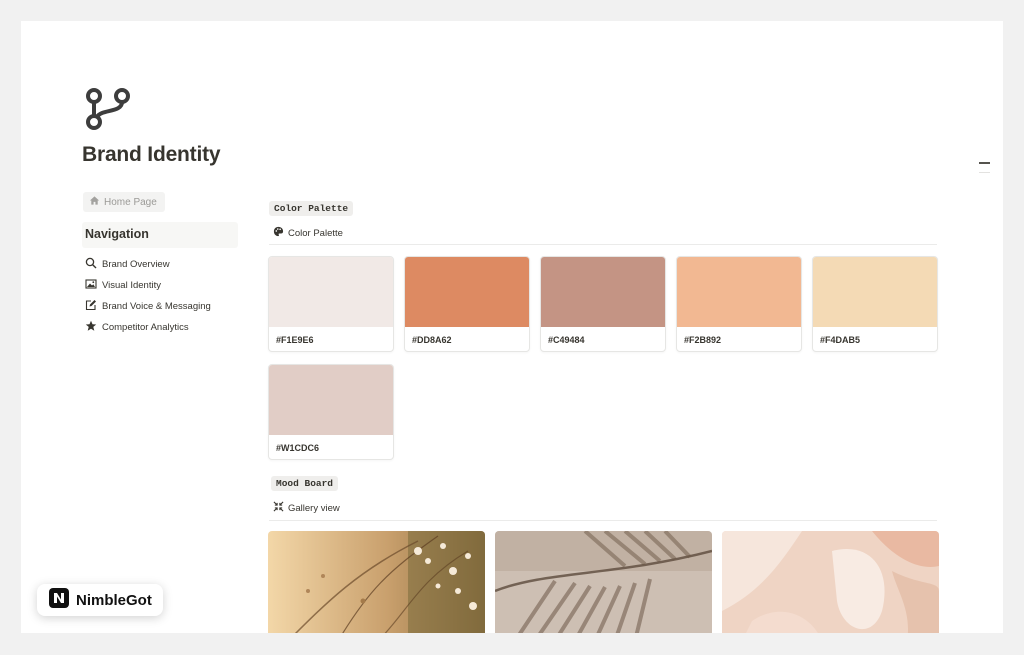 The image size is (1024, 655). Describe the element at coordinates (59, 600) in the screenshot. I see `nimblegot-logo` at that location.